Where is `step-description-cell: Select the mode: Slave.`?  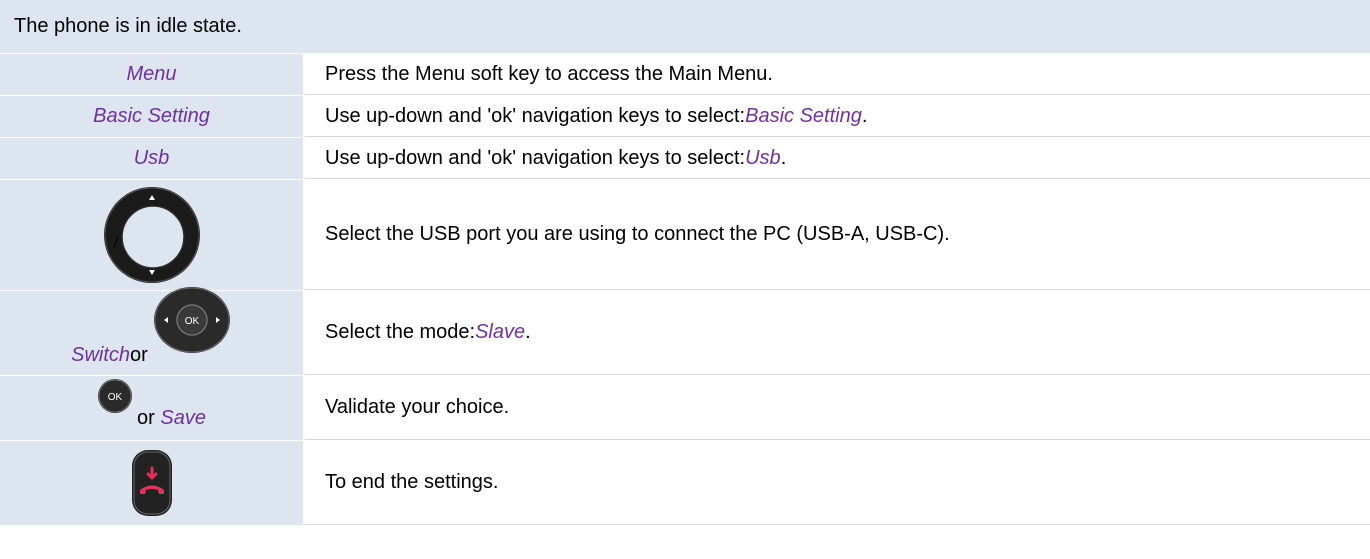
step-description-cell: Select the mode: Slave. is located at coordinates (837, 333).